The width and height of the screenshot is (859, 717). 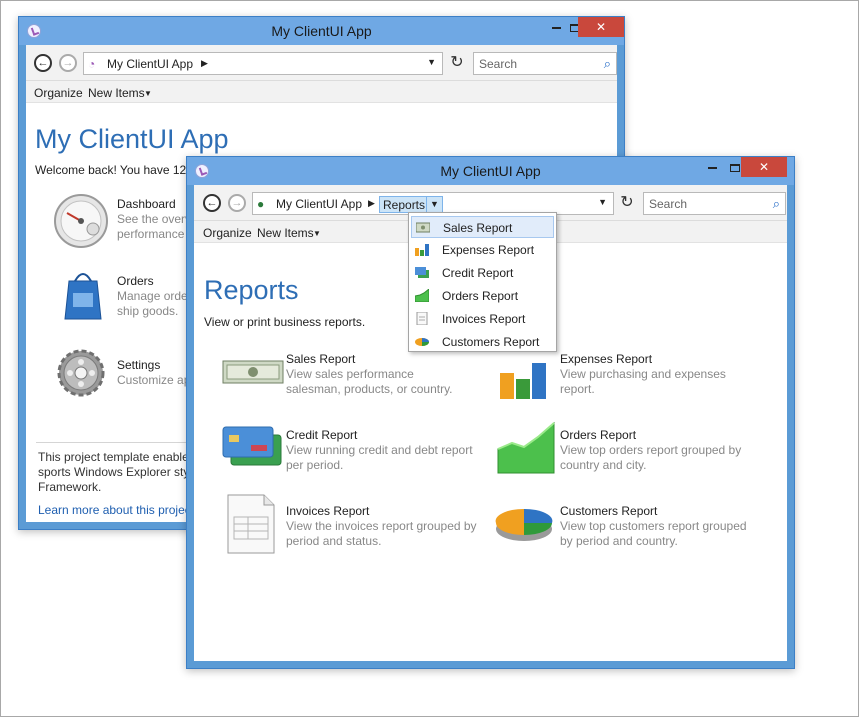 I want to click on credit-report-title: Credit Report, so click(x=321, y=435).